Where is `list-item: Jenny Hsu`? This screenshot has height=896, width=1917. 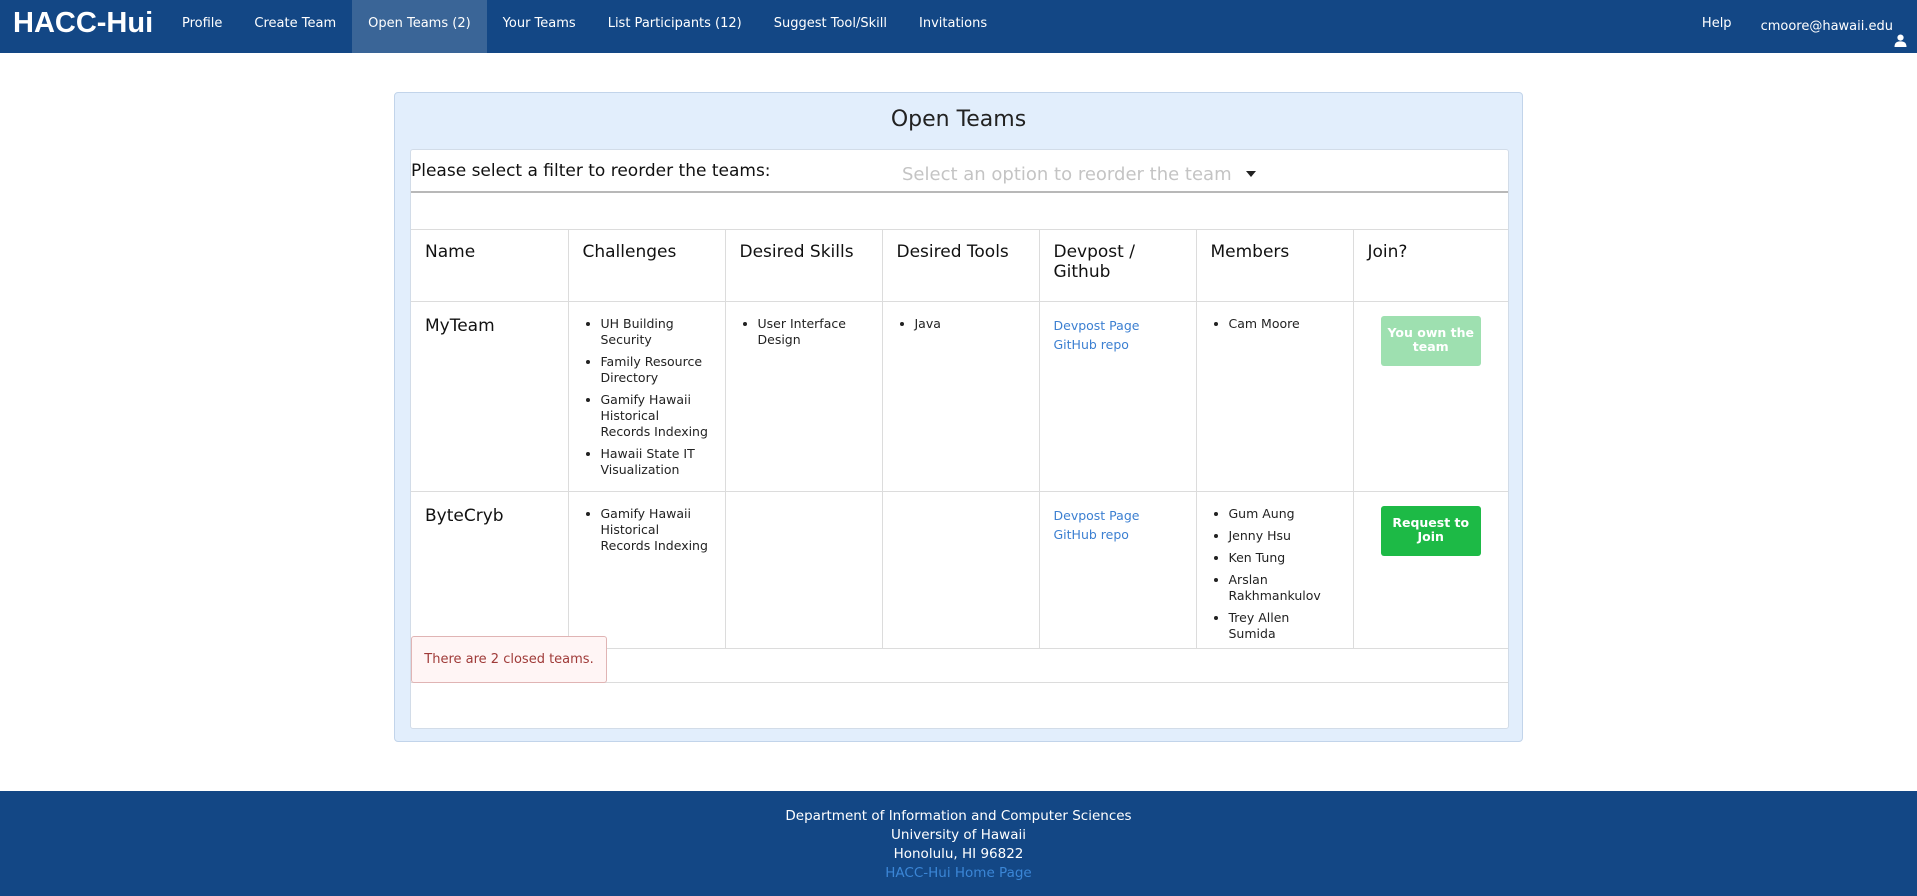 list-item: Jenny Hsu is located at coordinates (1284, 536).